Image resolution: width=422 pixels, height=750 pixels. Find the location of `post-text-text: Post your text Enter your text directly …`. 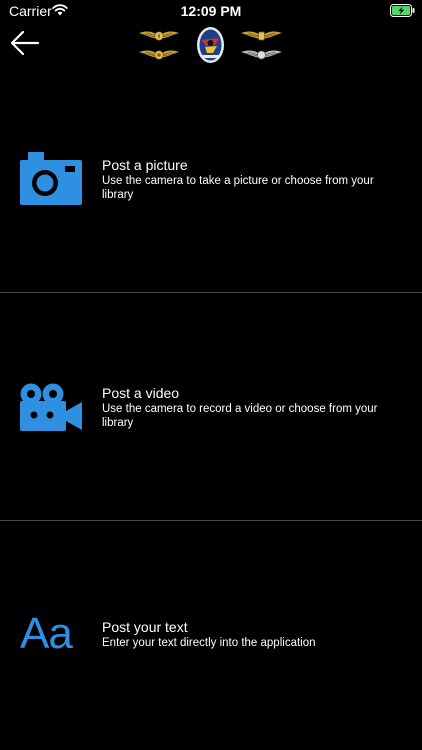

post-text-text: Post your text Enter your text directly … is located at coordinates (252, 634).